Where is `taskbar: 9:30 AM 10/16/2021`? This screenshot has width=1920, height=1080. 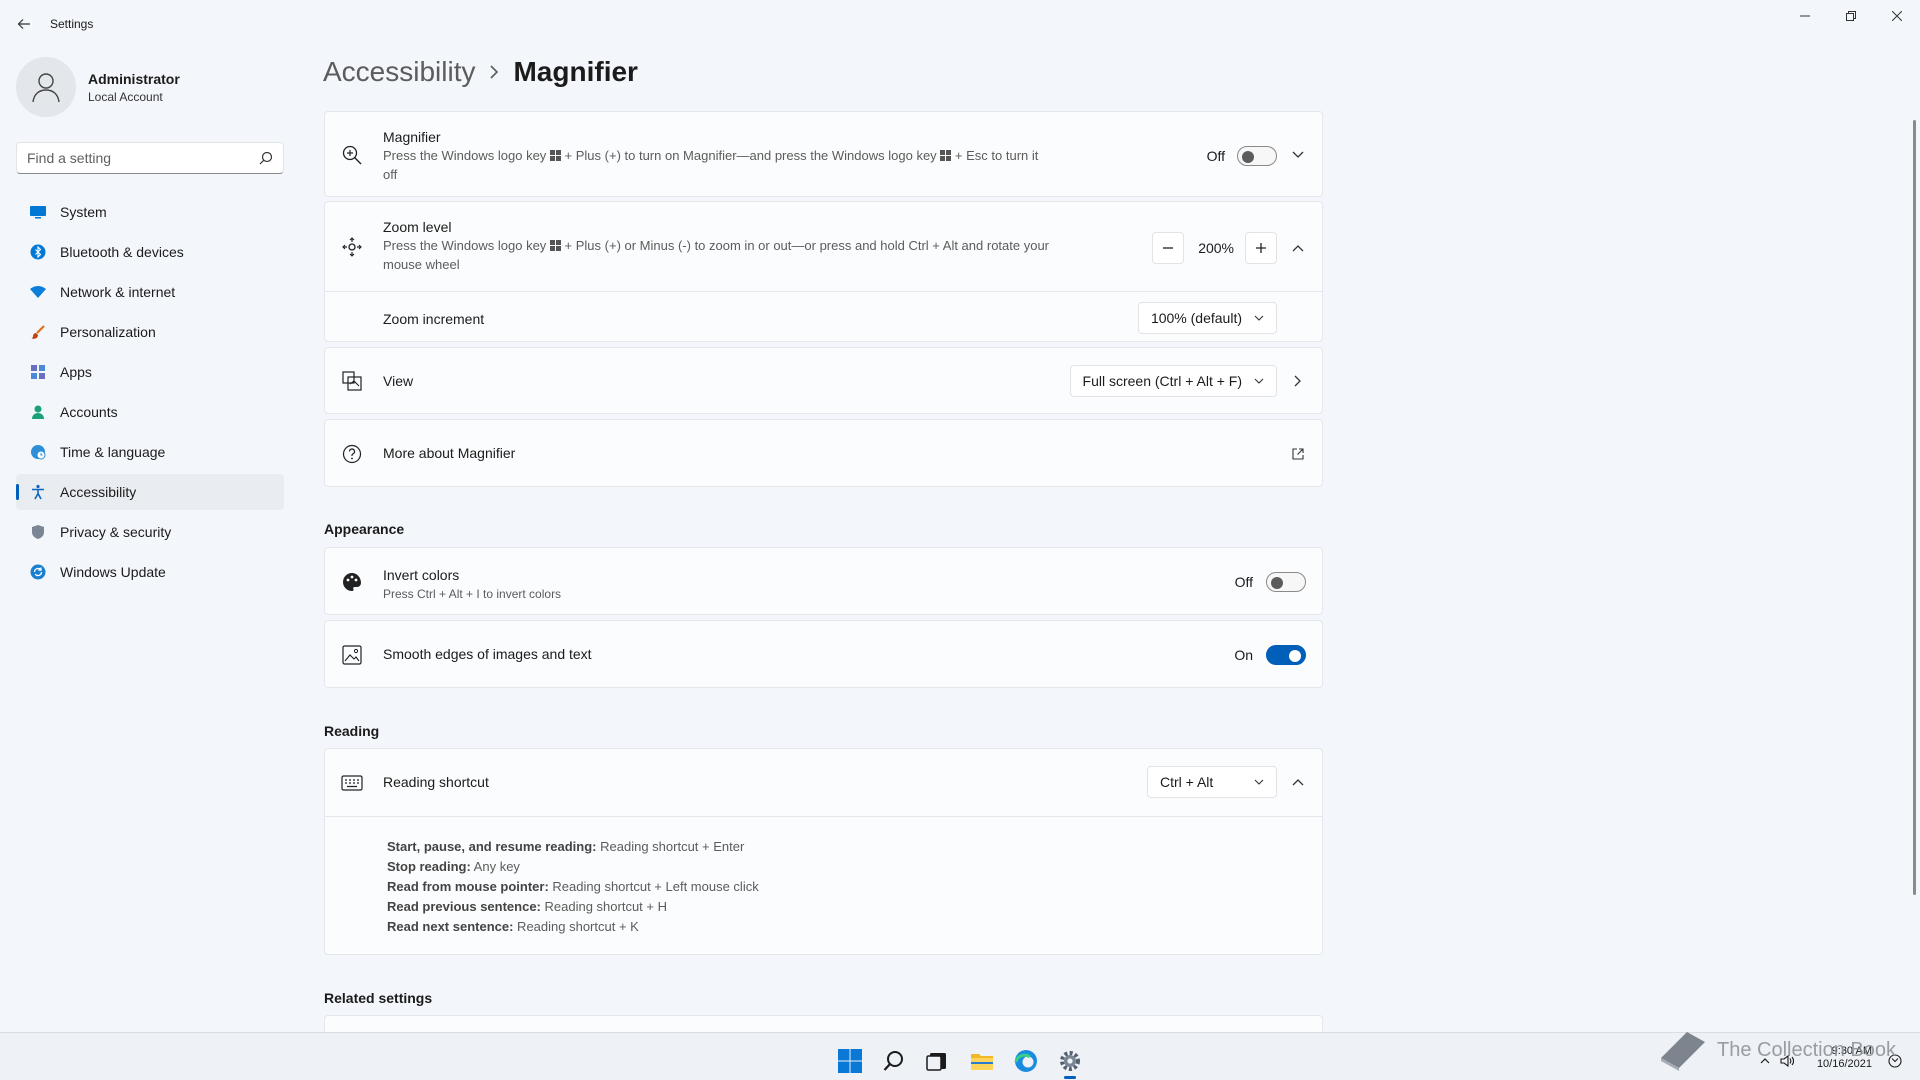
taskbar: 9:30 AM 10/16/2021 is located at coordinates (960, 1056).